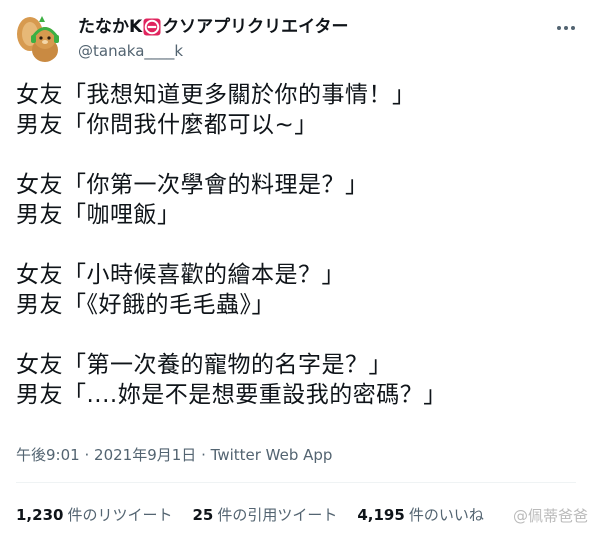 The image size is (592, 535). I want to click on tweet-line: 男友「咖哩飯」, so click(98, 215).